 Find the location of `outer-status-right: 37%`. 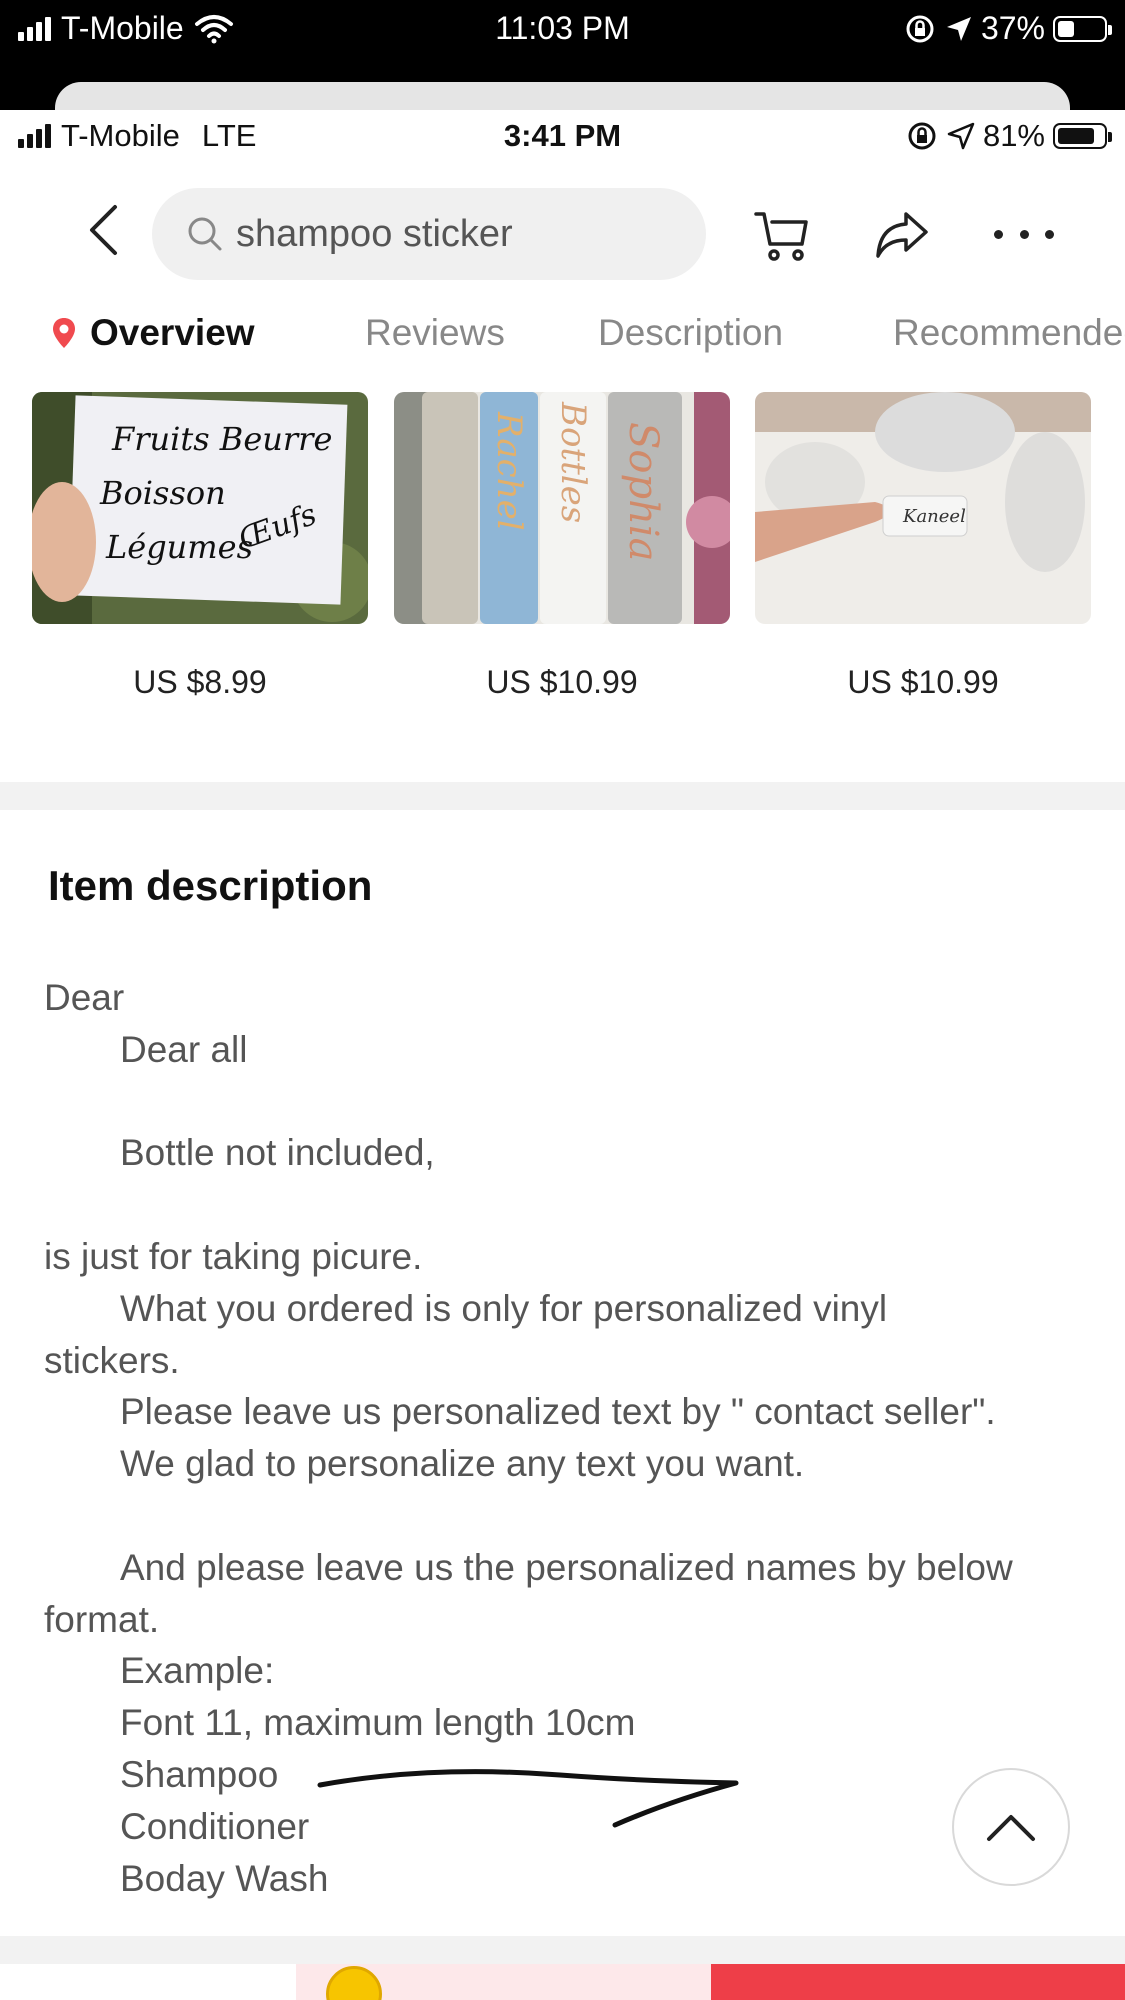

outer-status-right: 37% is located at coordinates (1008, 28).